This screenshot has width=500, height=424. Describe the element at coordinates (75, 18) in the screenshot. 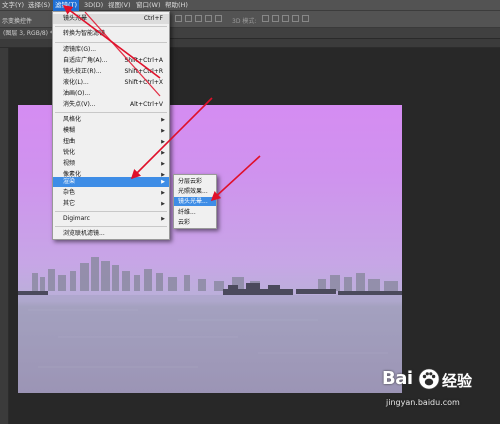

I see `menu-item-label: 镜头光晕` at that location.